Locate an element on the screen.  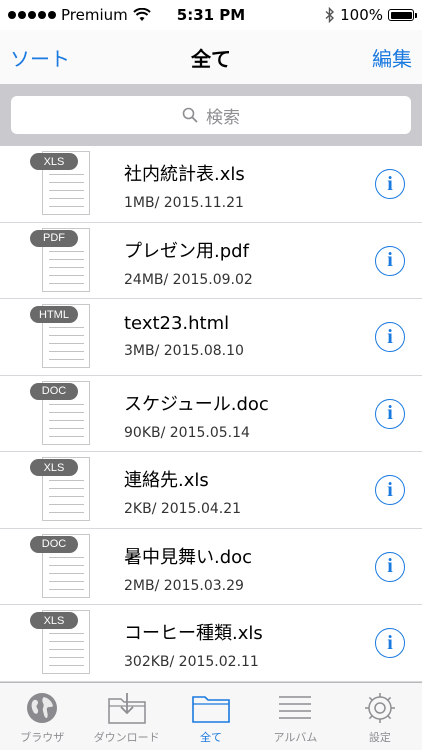
folder-icon is located at coordinates (211, 709).